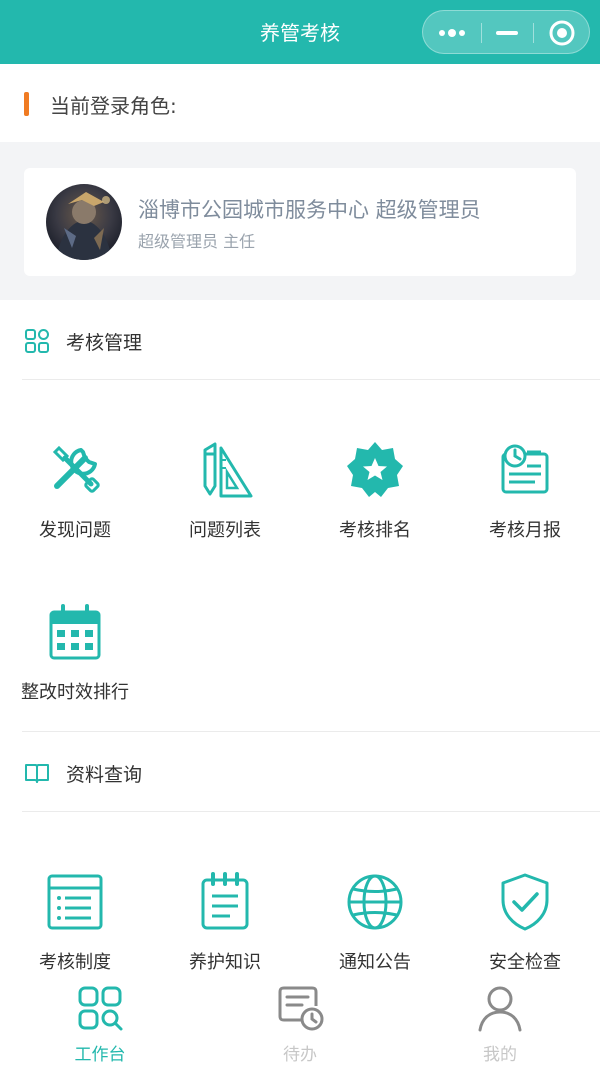 The width and height of the screenshot is (600, 1066). I want to click on tab-mine: 我的, so click(500, 1021).